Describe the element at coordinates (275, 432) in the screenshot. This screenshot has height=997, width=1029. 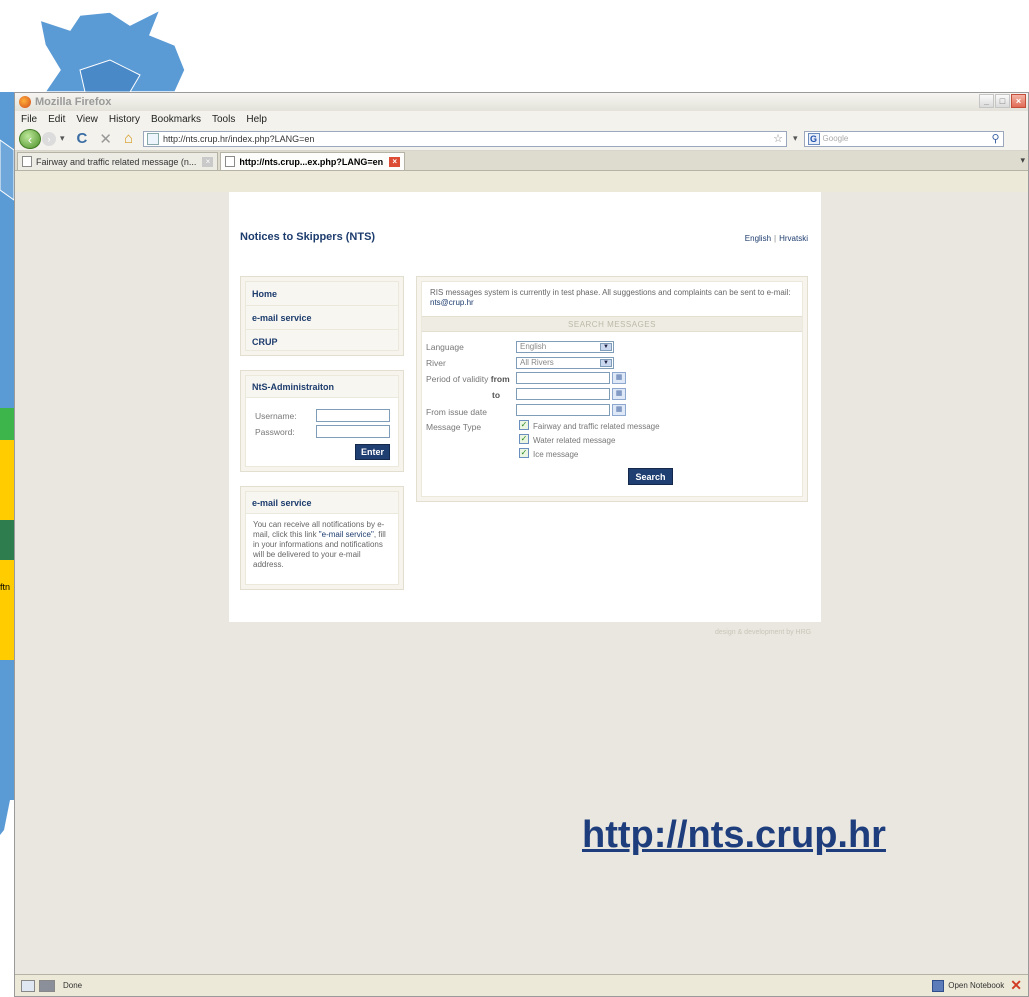
I see `password-label: Password:` at that location.